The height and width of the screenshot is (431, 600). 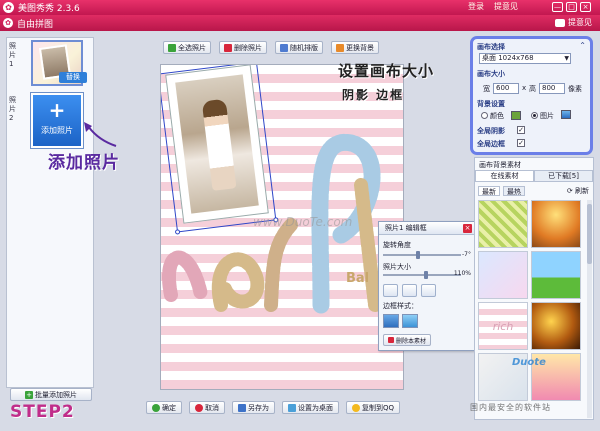 I want to click on canvas-toolbar: 全选照片 删除照片 随机排版 更换背景, so click(x=271, y=47).